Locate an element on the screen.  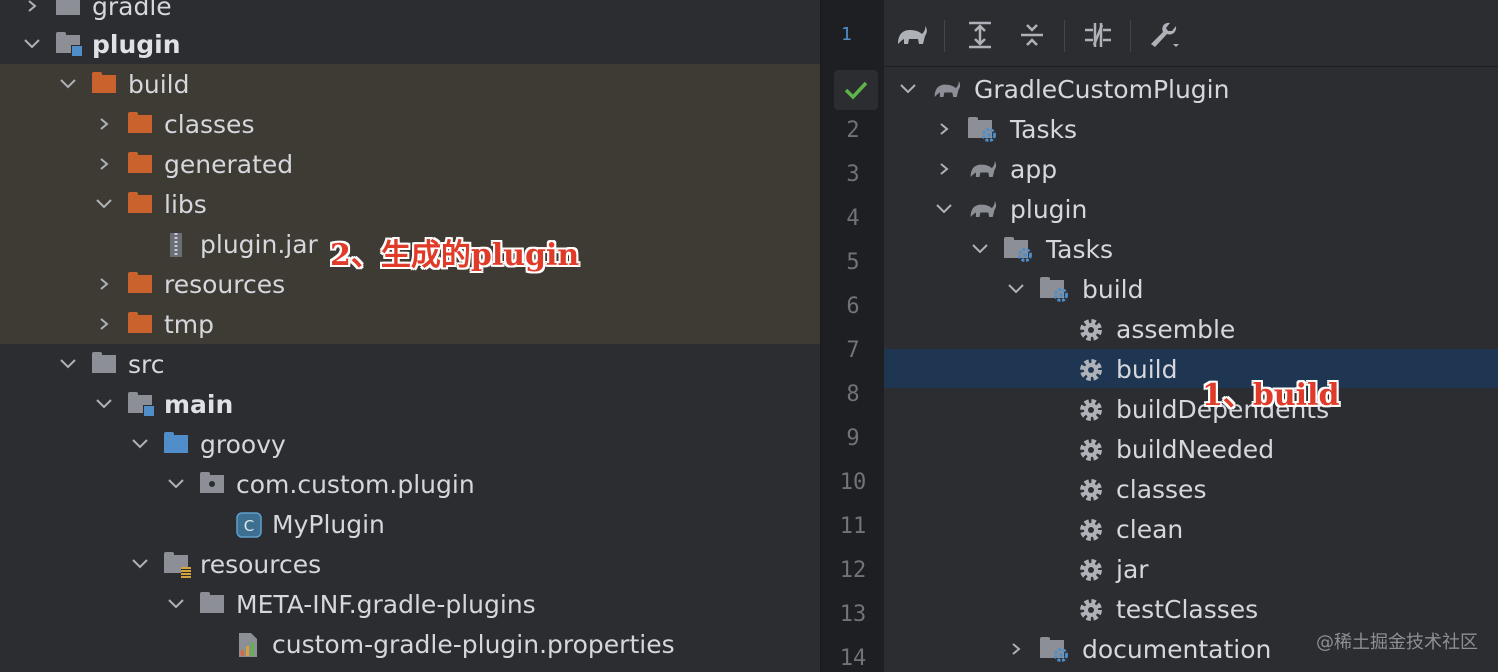
gradle-task-assemble: assemble is located at coordinates (1156, 329).